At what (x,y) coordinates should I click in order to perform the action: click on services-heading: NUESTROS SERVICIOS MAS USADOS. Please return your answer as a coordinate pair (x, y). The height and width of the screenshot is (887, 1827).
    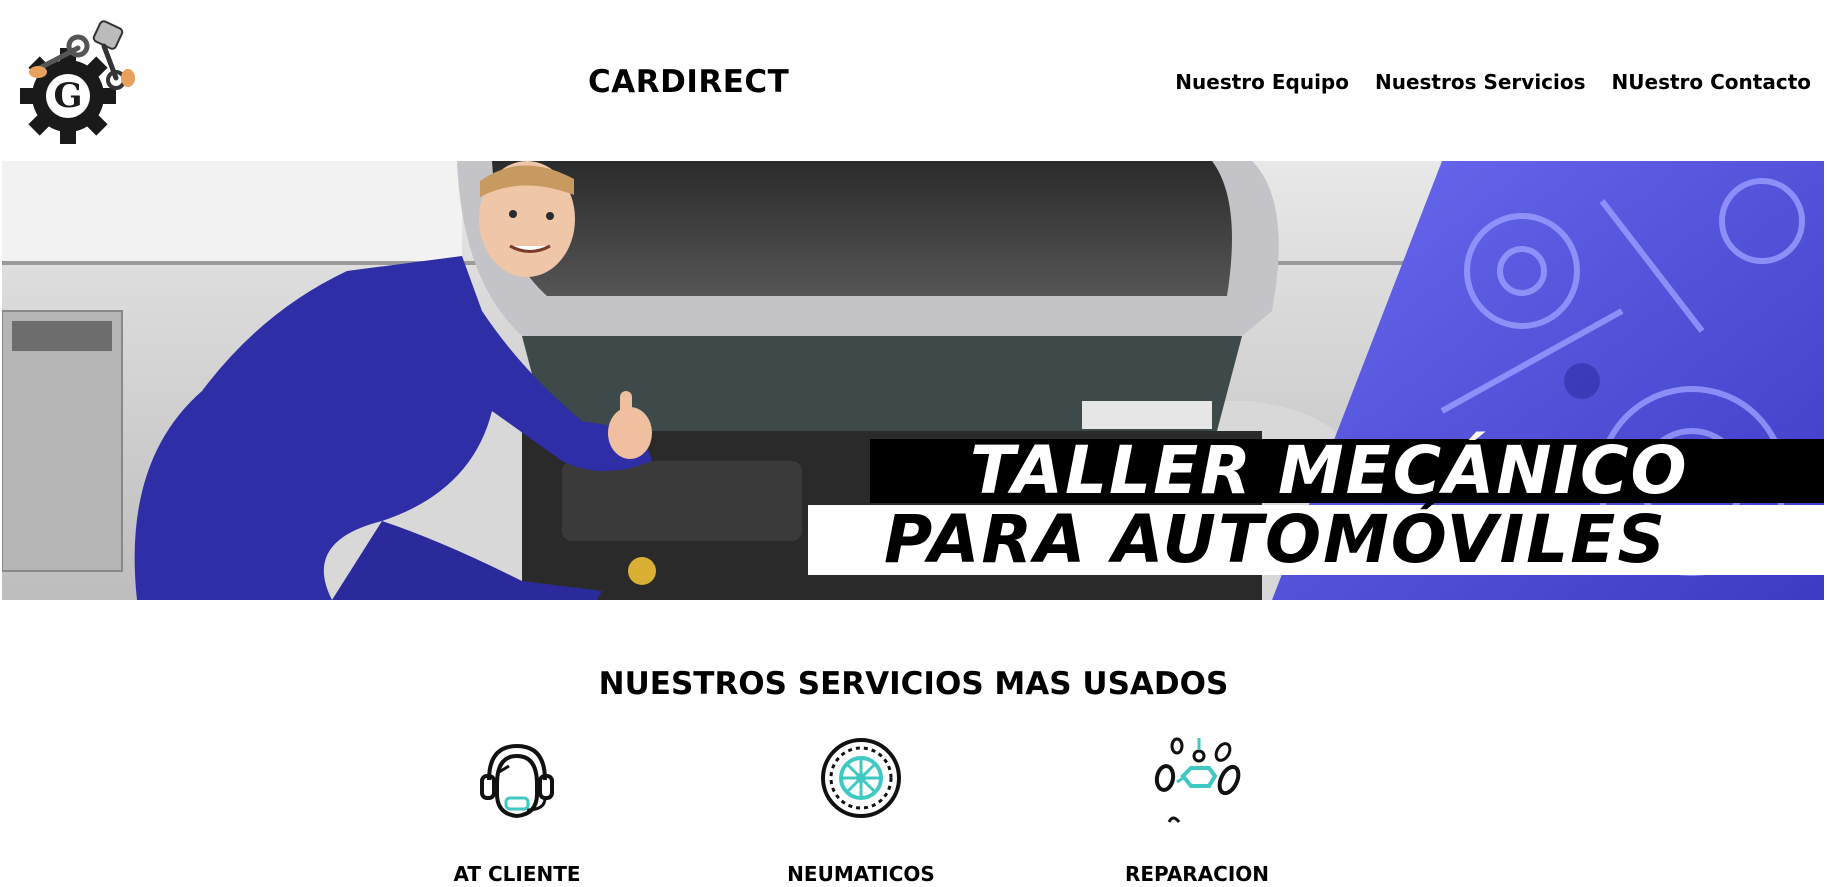
    Looking at the image, I should click on (913, 684).